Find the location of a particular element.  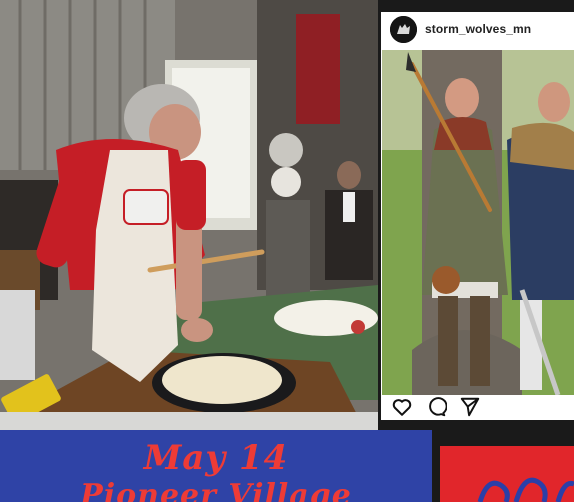

like-button is located at coordinates (402, 407).